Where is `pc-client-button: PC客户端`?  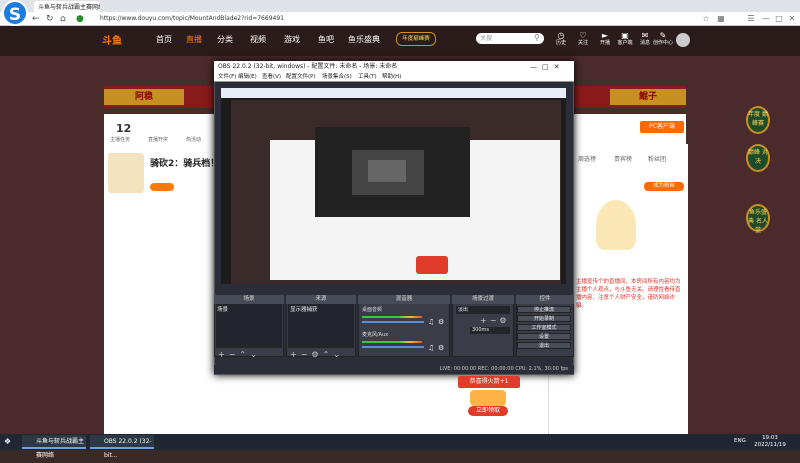 pc-client-button: PC客户端 is located at coordinates (662, 127).